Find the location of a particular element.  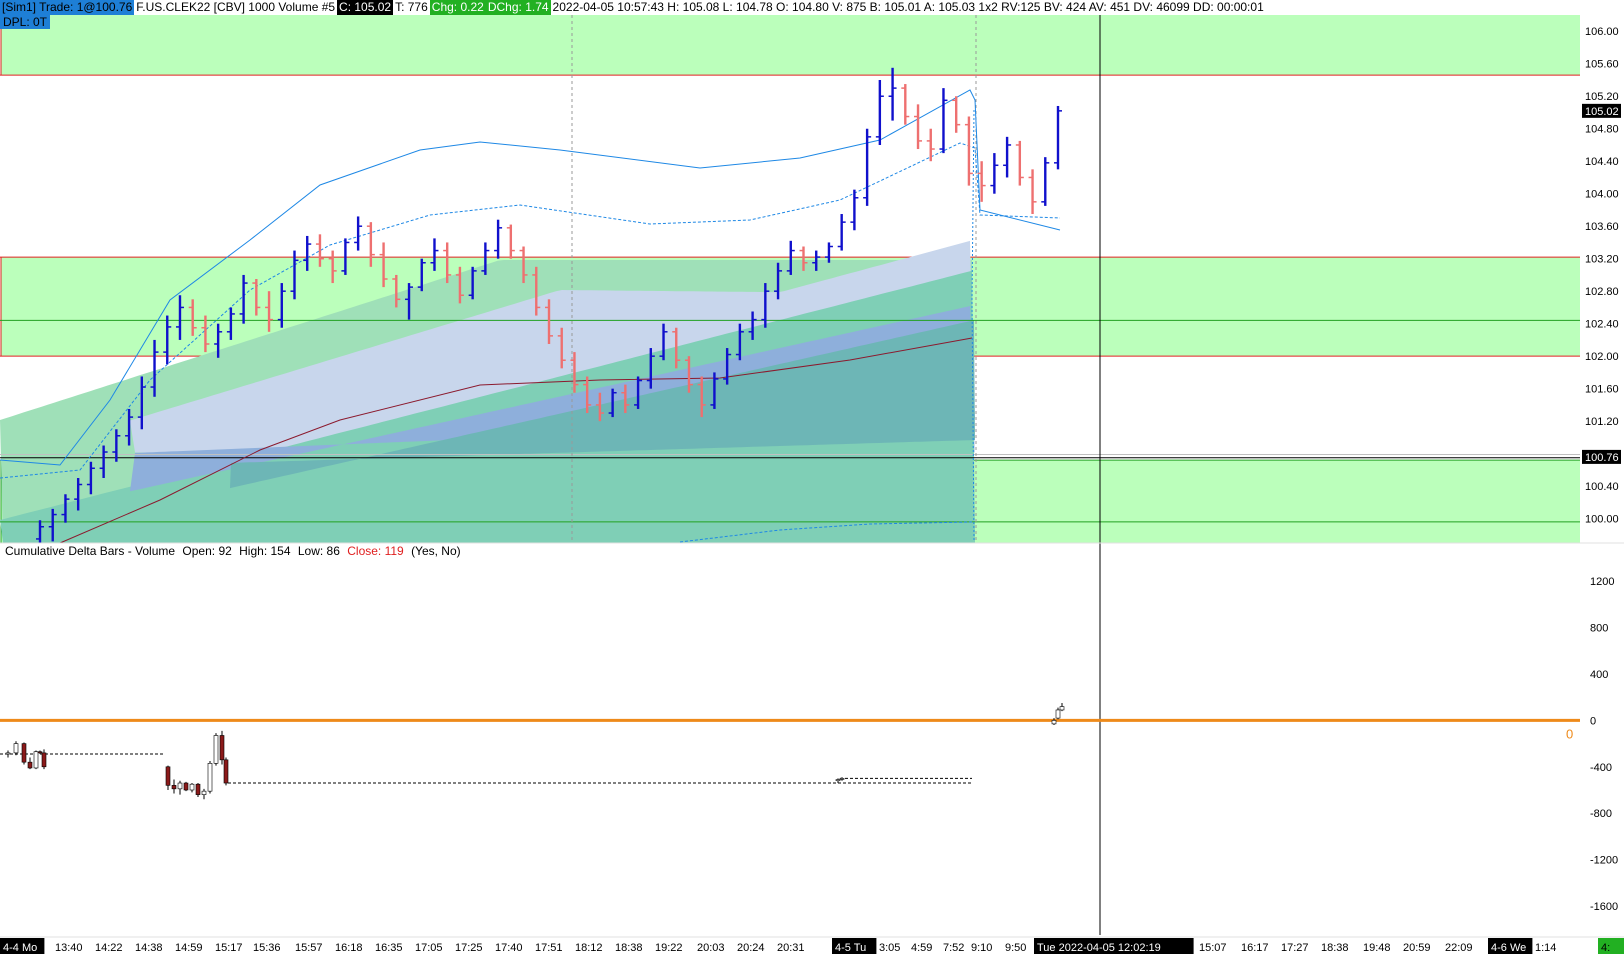

time-tick-label: 14:38 is located at coordinates (149, 948).